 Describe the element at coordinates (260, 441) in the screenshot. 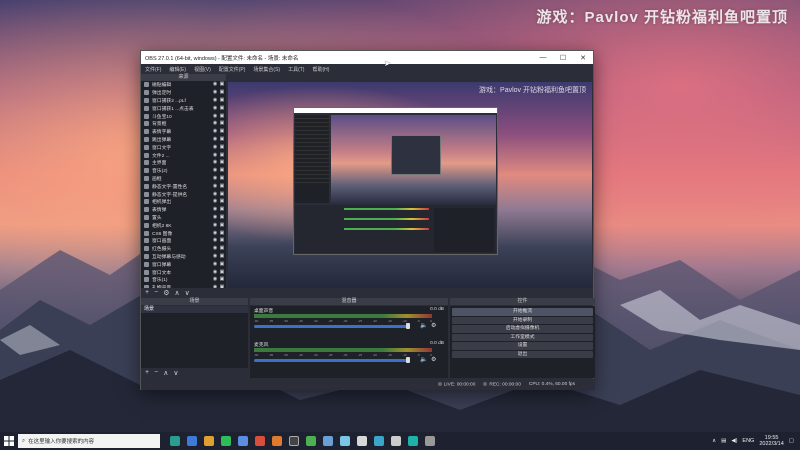

I see `chrome-icon` at that location.